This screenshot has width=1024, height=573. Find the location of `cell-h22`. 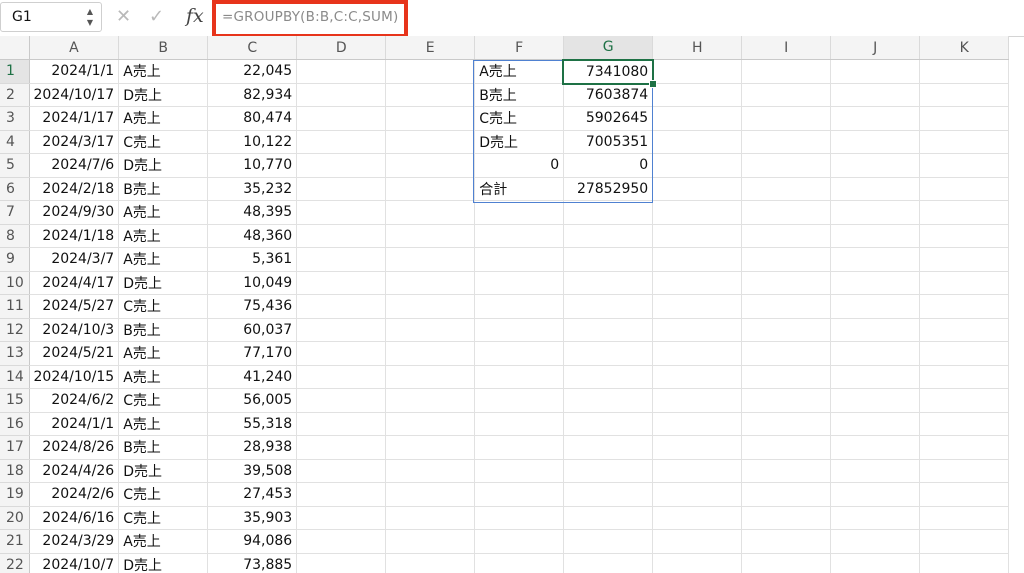

cell-h22 is located at coordinates (697, 563).